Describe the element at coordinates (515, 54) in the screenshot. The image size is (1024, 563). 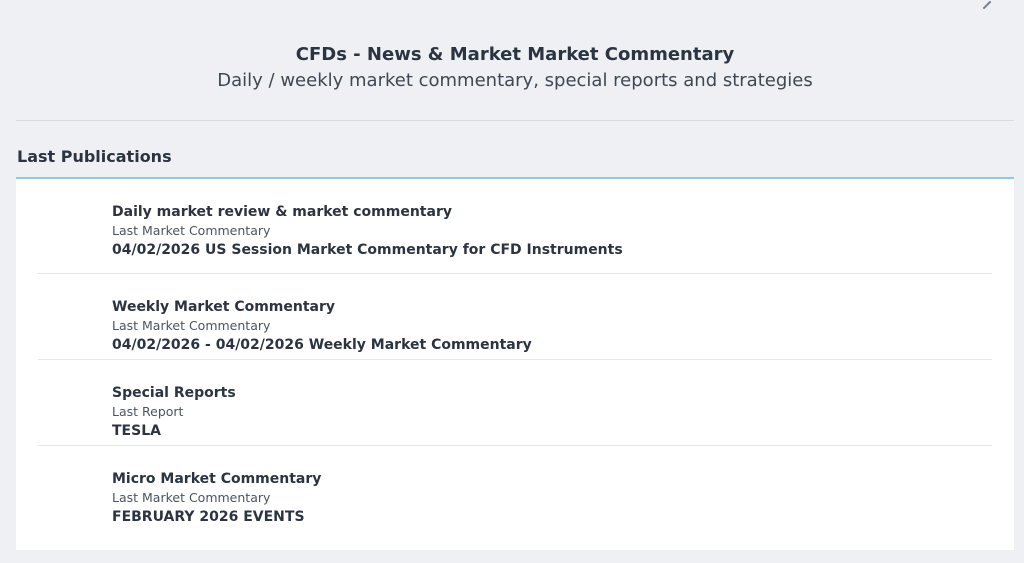
I see `page-title: CFDs - News & Market Market Commentary` at that location.